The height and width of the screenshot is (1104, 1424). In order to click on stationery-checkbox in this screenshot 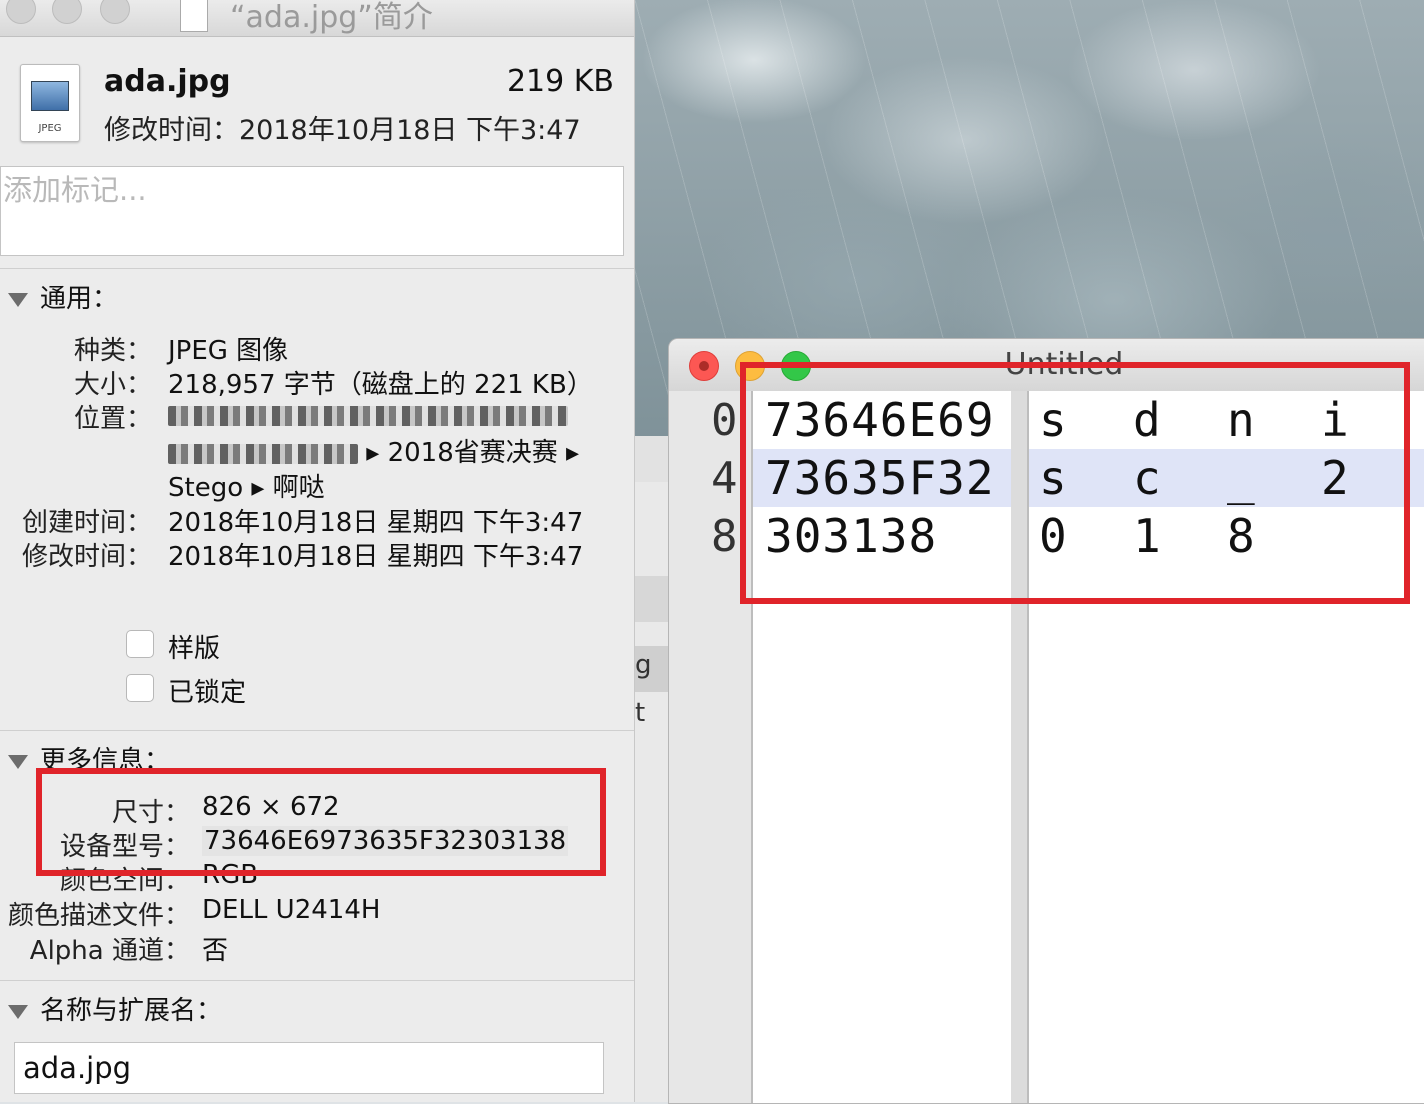, I will do `click(140, 644)`.